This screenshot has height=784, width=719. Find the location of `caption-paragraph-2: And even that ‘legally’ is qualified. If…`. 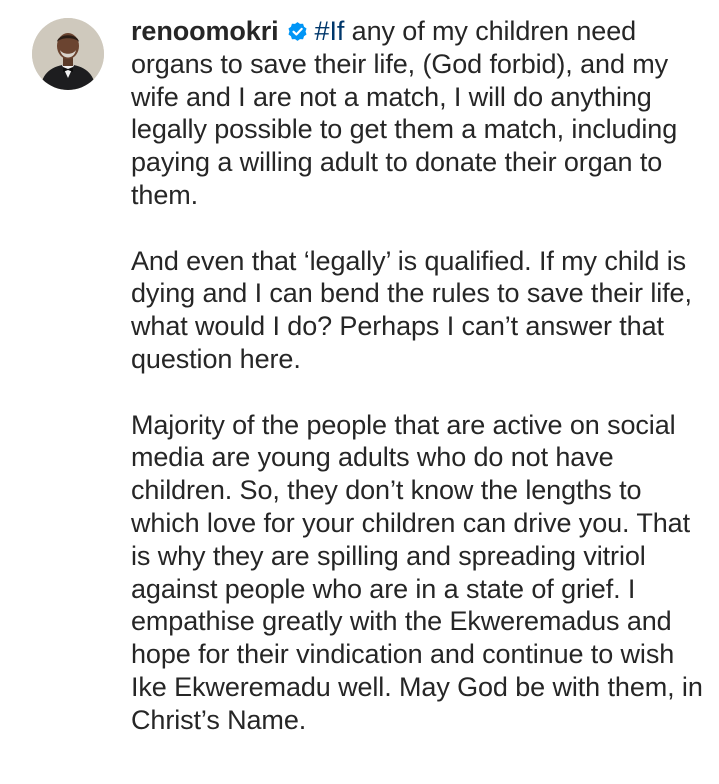

caption-paragraph-2: And even that ‘legally’ is qualified. If… is located at coordinates (411, 309).